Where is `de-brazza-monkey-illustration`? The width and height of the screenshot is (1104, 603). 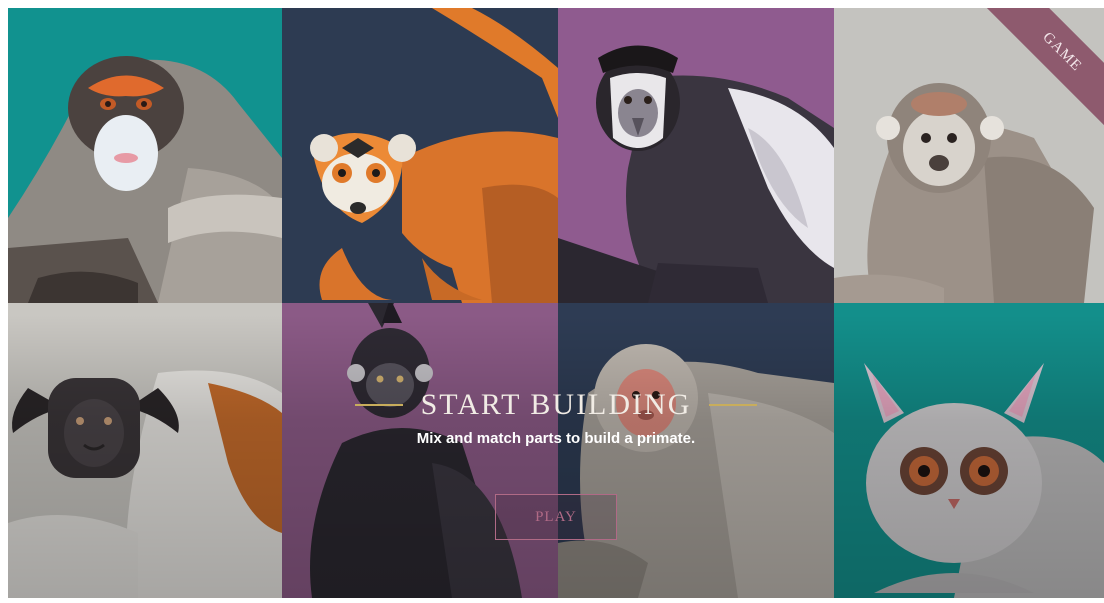
de-brazza-monkey-illustration is located at coordinates (145, 155).